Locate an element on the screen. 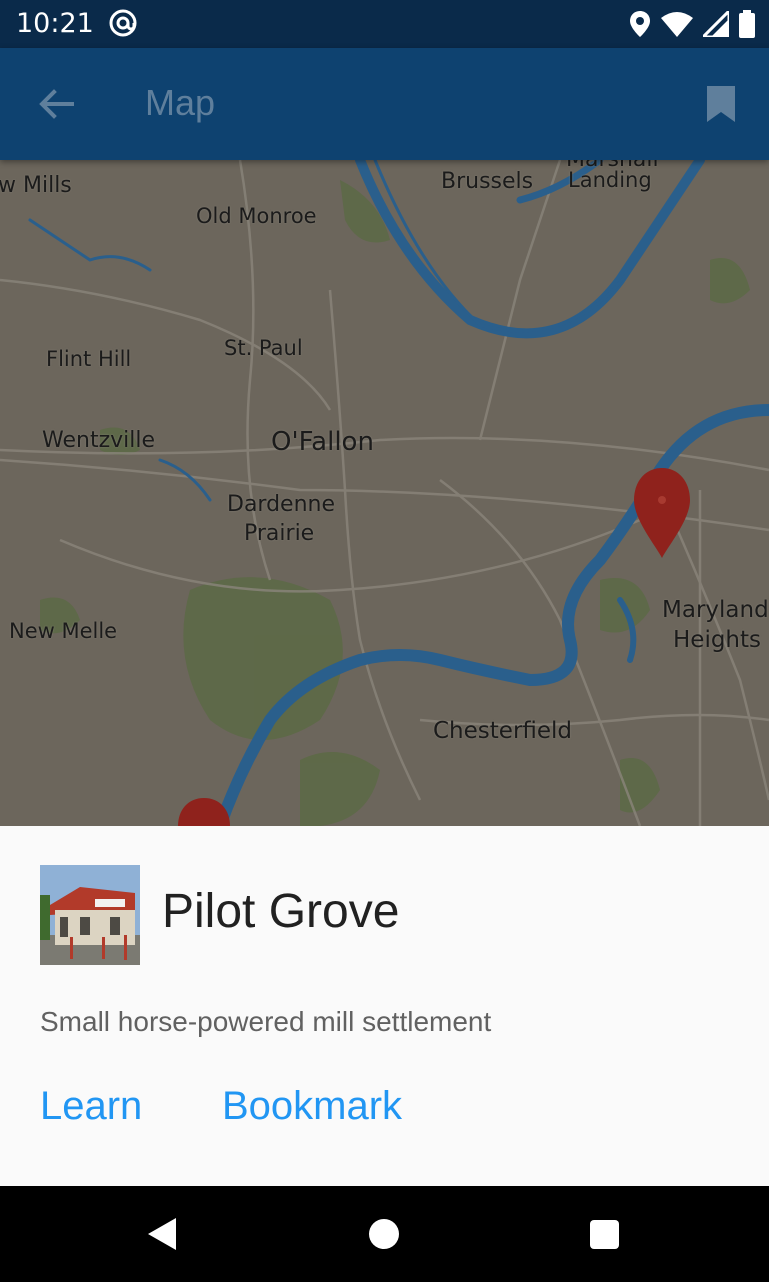 Image resolution: width=769 pixels, height=1282 pixels. place-description: Small horse-powered mill settlement is located at coordinates (266, 1021).